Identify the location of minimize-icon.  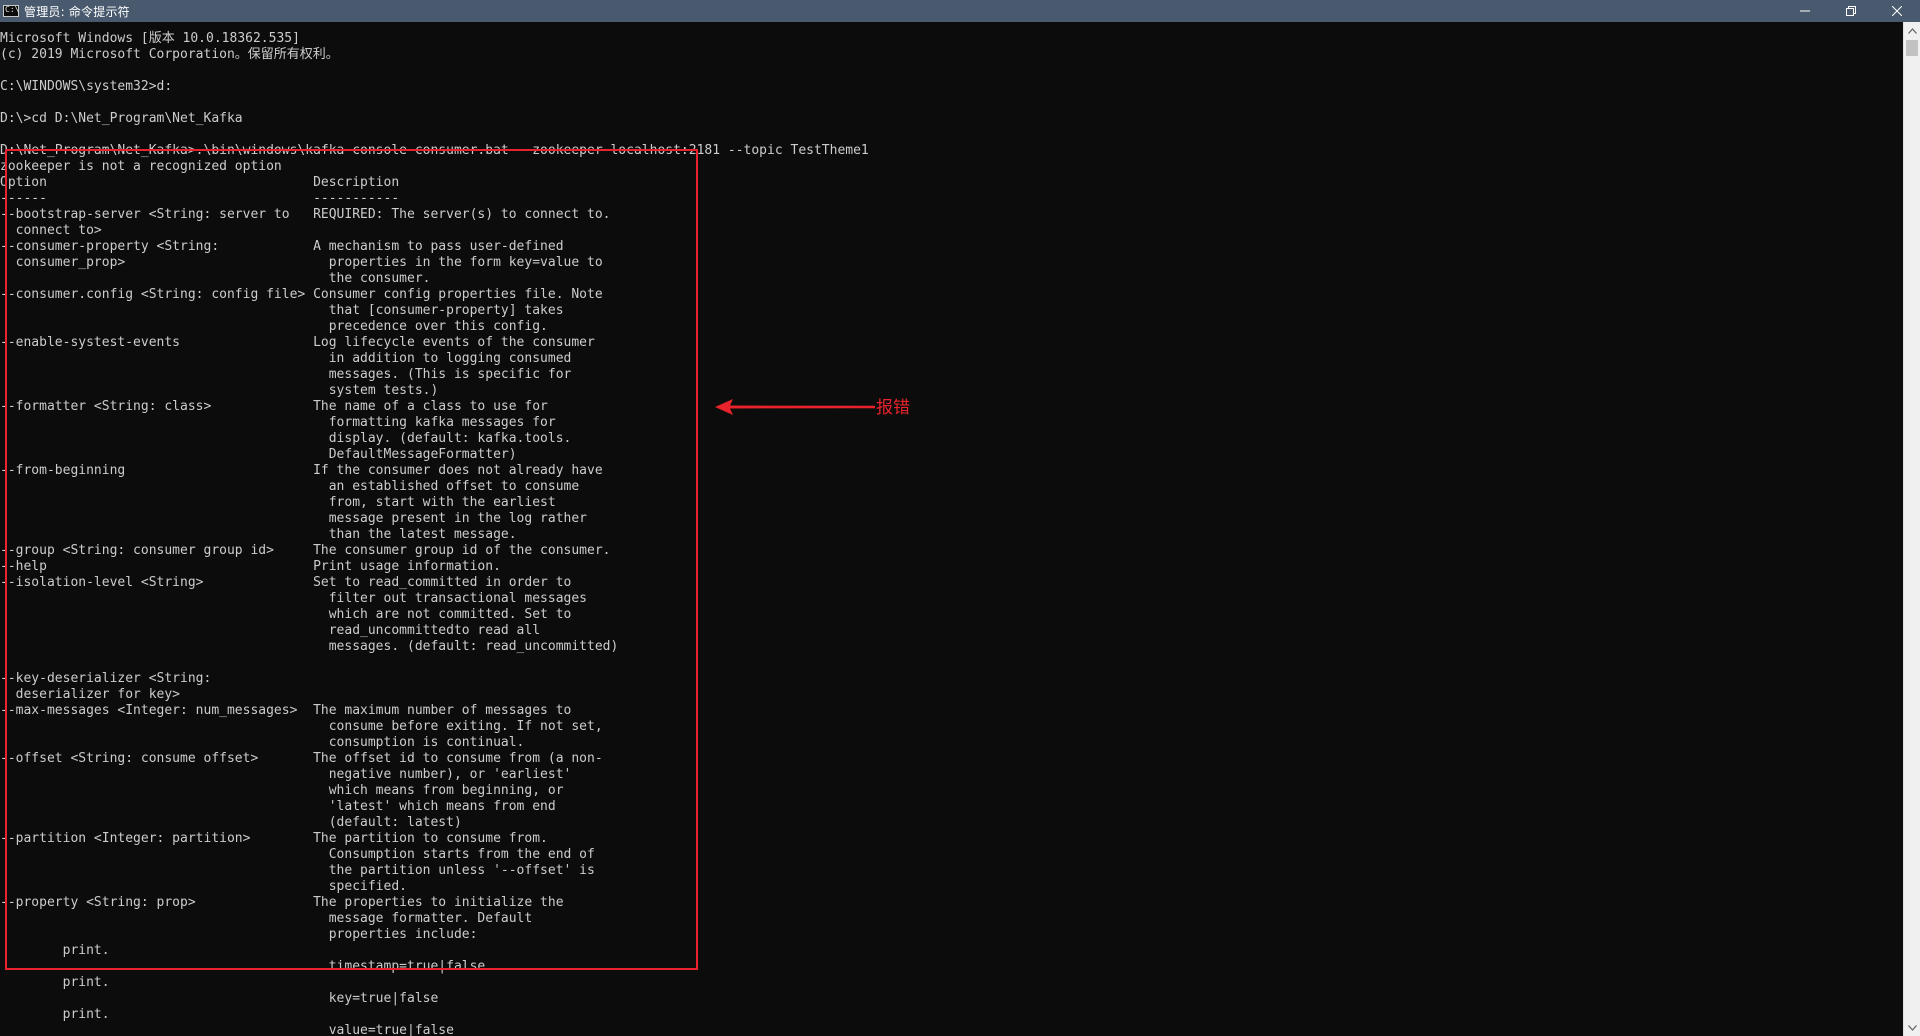
(1805, 11).